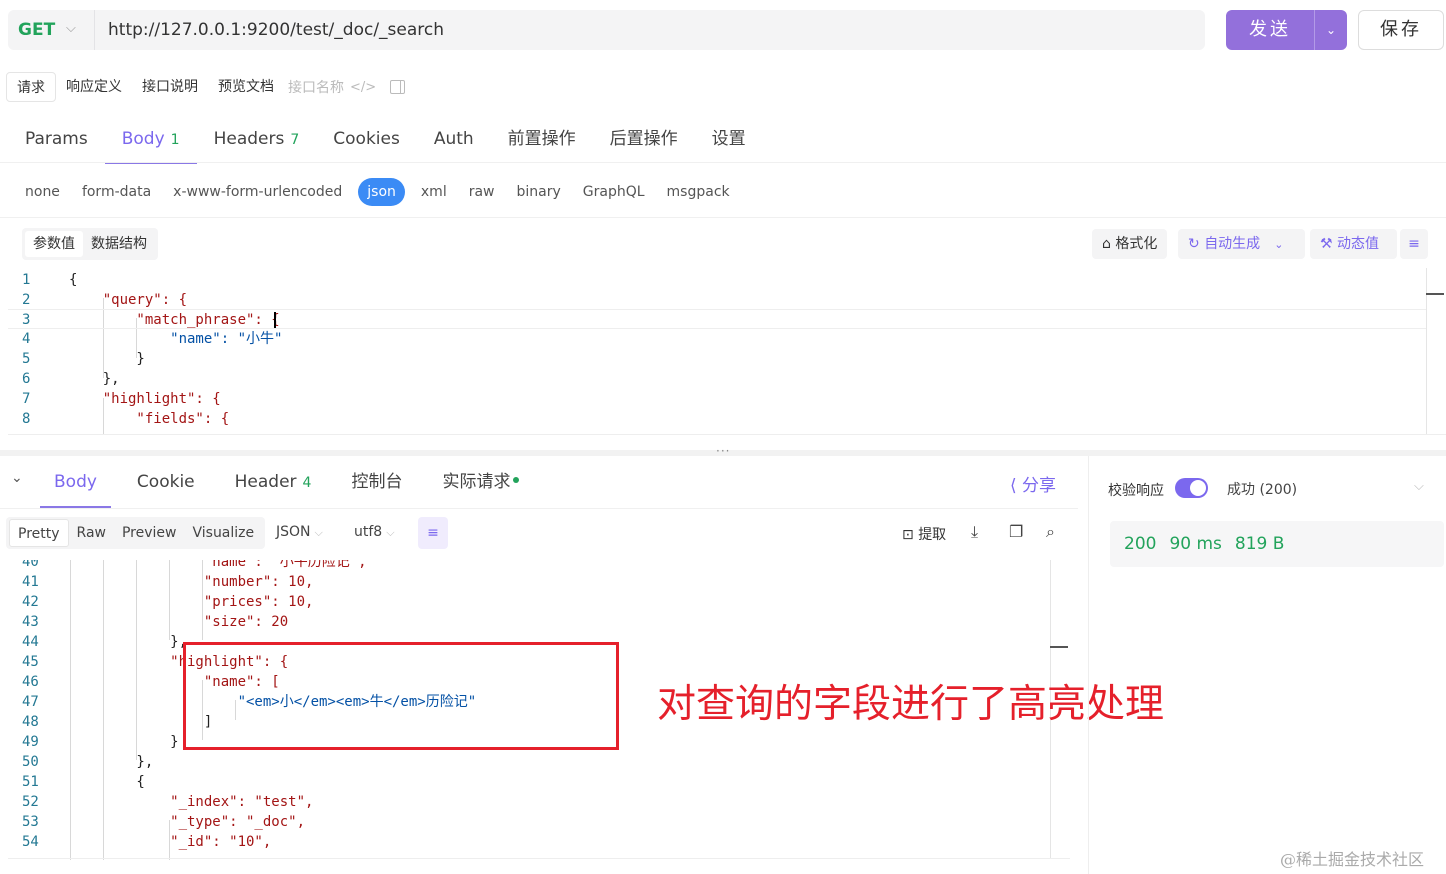 The width and height of the screenshot is (1446, 874). I want to click on format-raw: Raw, so click(91, 533).